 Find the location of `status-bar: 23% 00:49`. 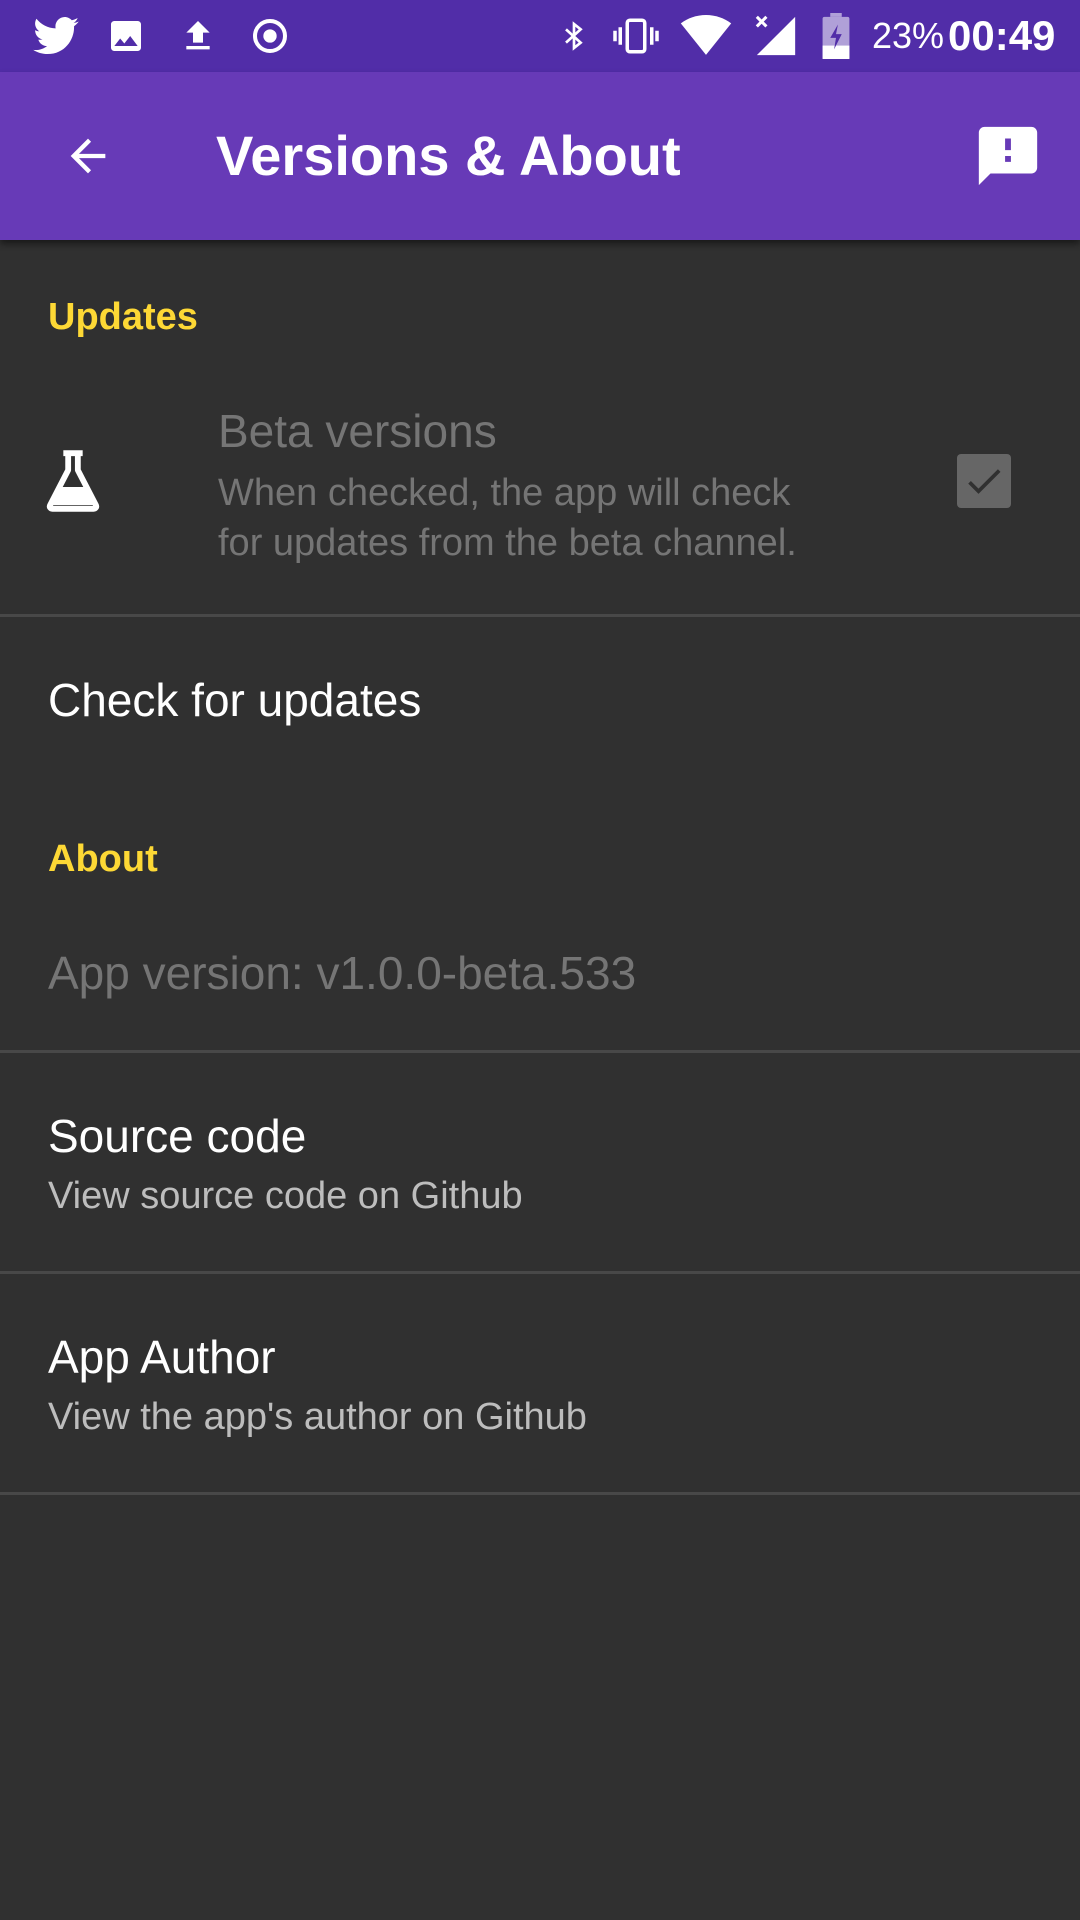

status-bar: 23% 00:49 is located at coordinates (540, 36).